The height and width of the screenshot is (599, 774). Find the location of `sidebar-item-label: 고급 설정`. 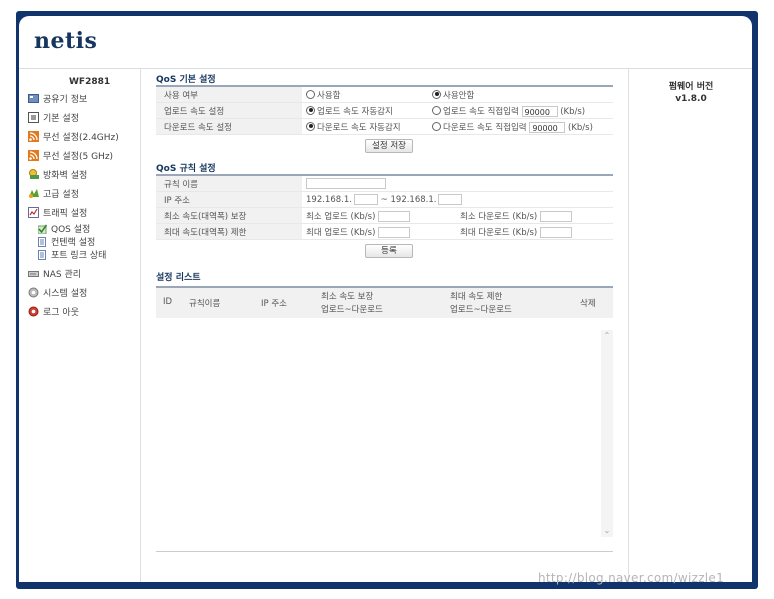

sidebar-item-label: 고급 설정 is located at coordinates (61, 195).